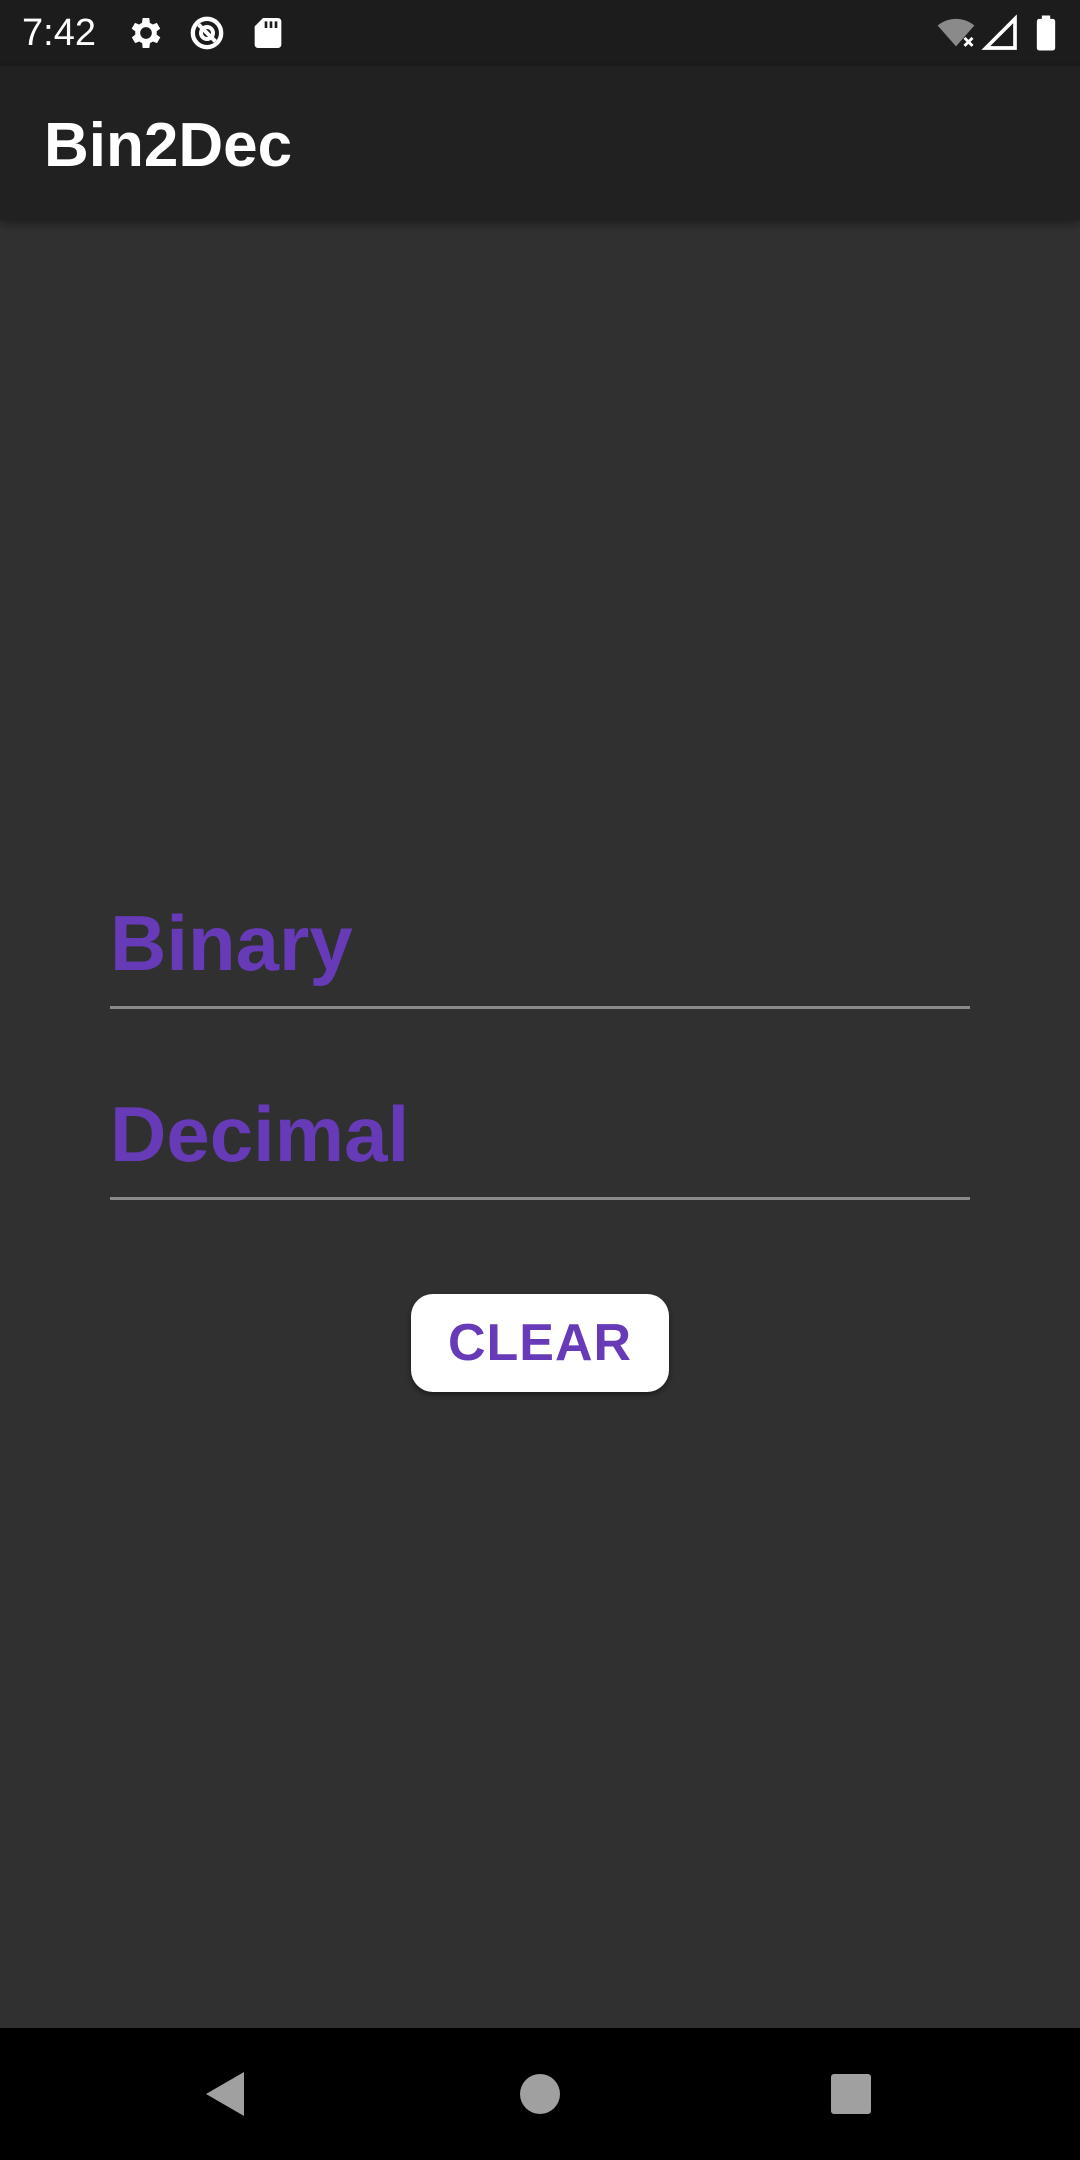 This screenshot has width=1080, height=2160. Describe the element at coordinates (540, 143) in the screenshot. I see `app-bar: Bin2Dec` at that location.